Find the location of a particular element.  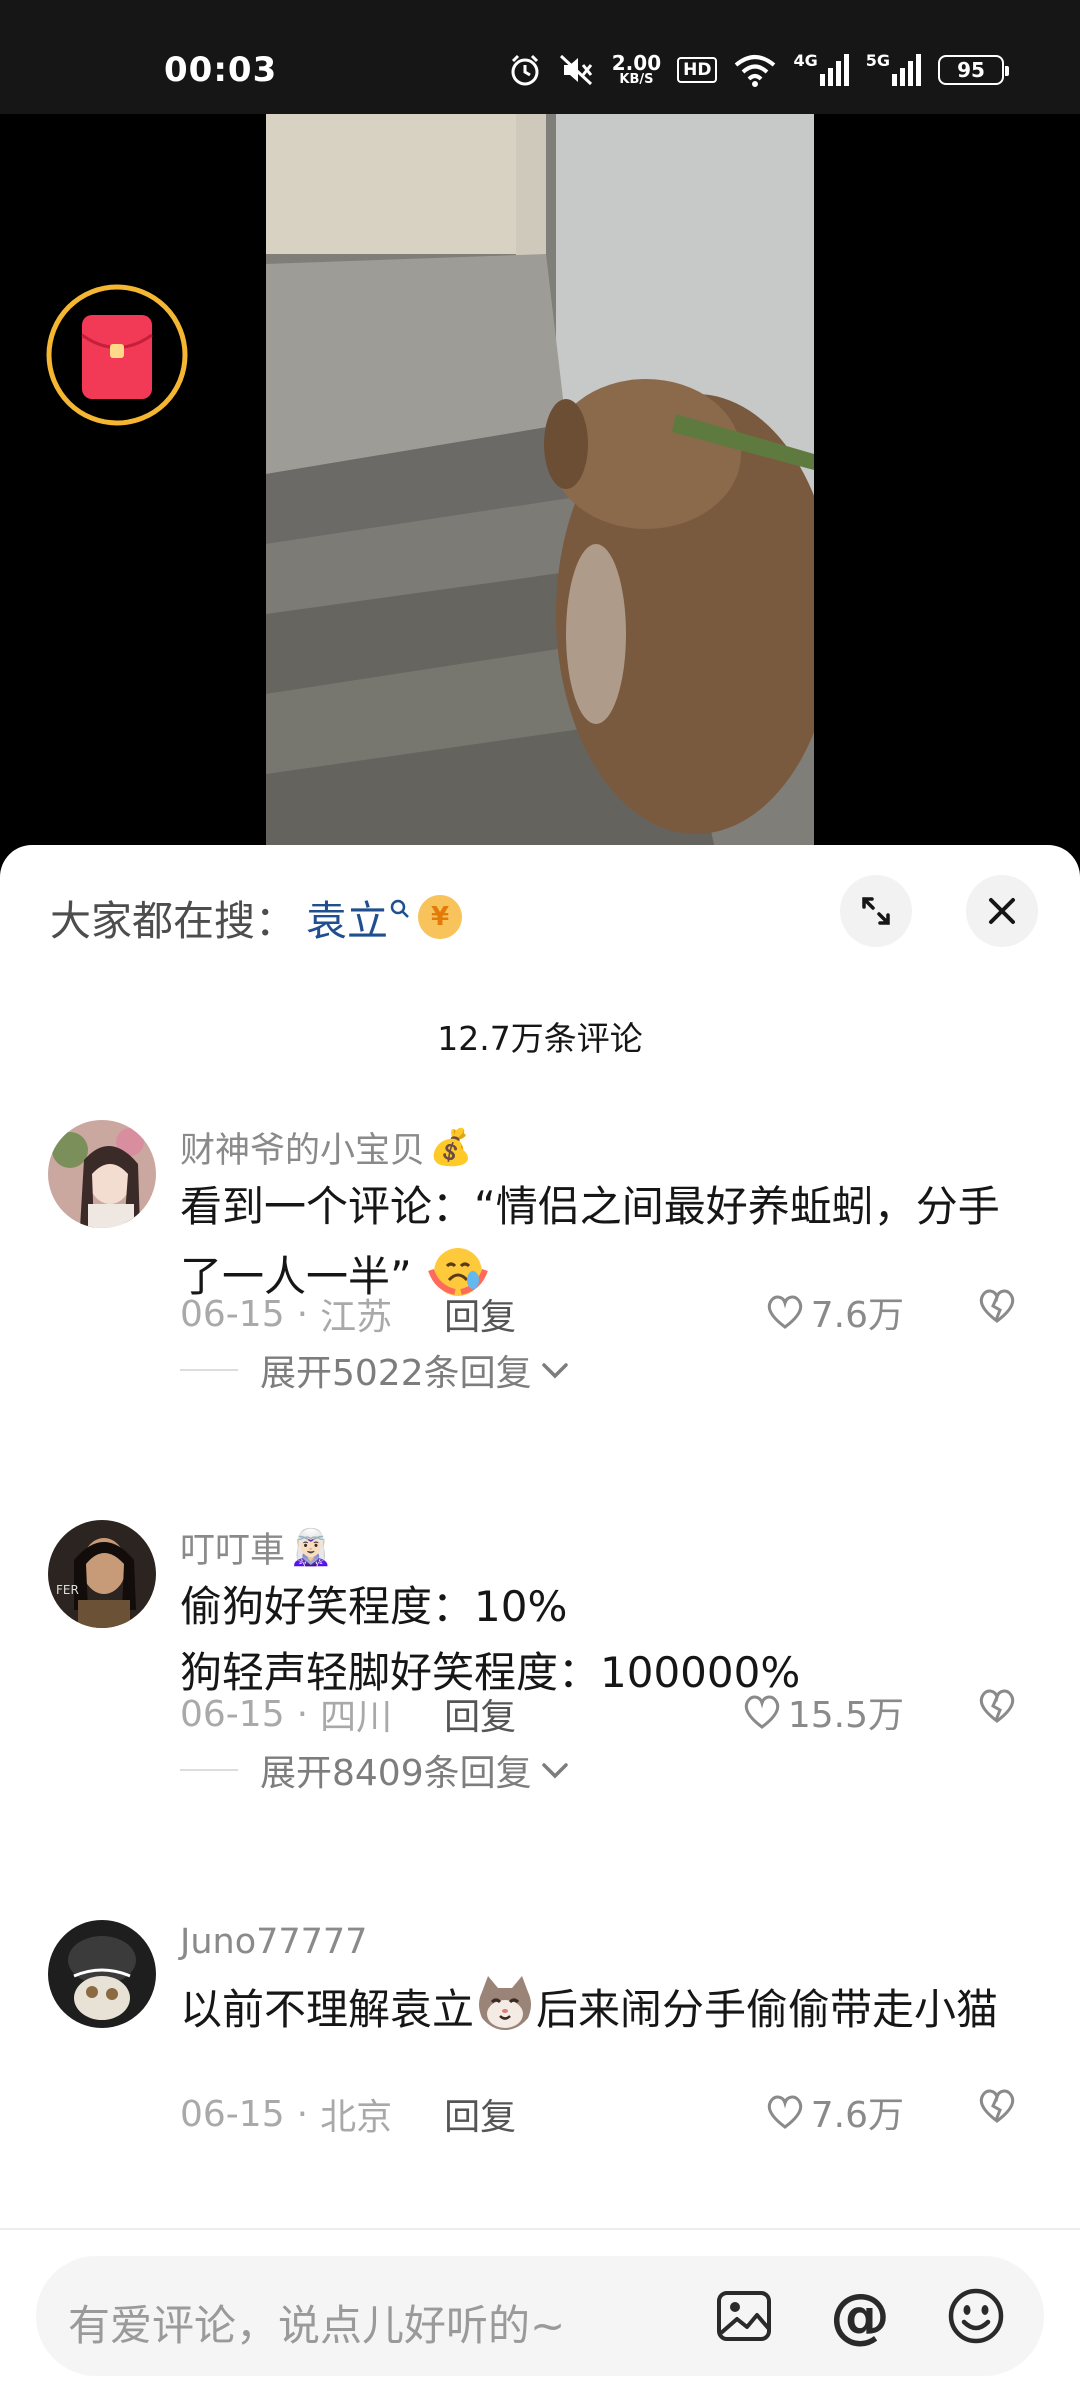

signal-5g: 5G is located at coordinates (893, 68).